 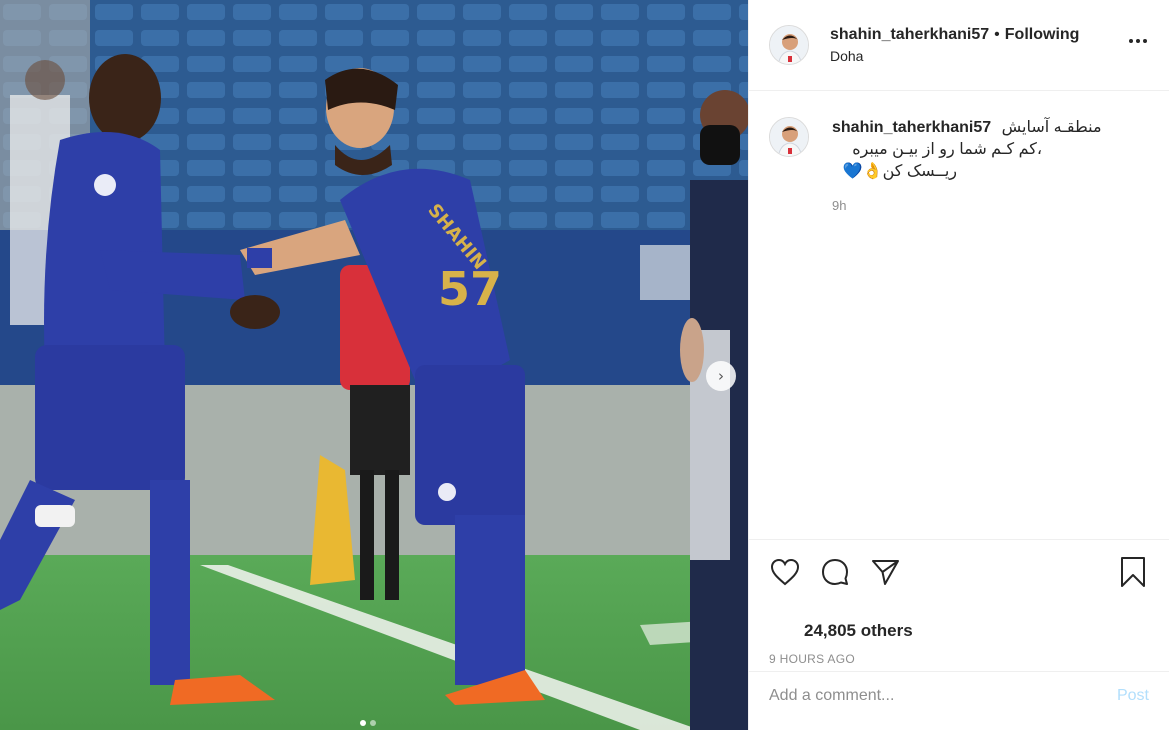 What do you see at coordinates (1051, 127) in the screenshot?
I see `caption-line-1: منطقـه آسایش` at bounding box center [1051, 127].